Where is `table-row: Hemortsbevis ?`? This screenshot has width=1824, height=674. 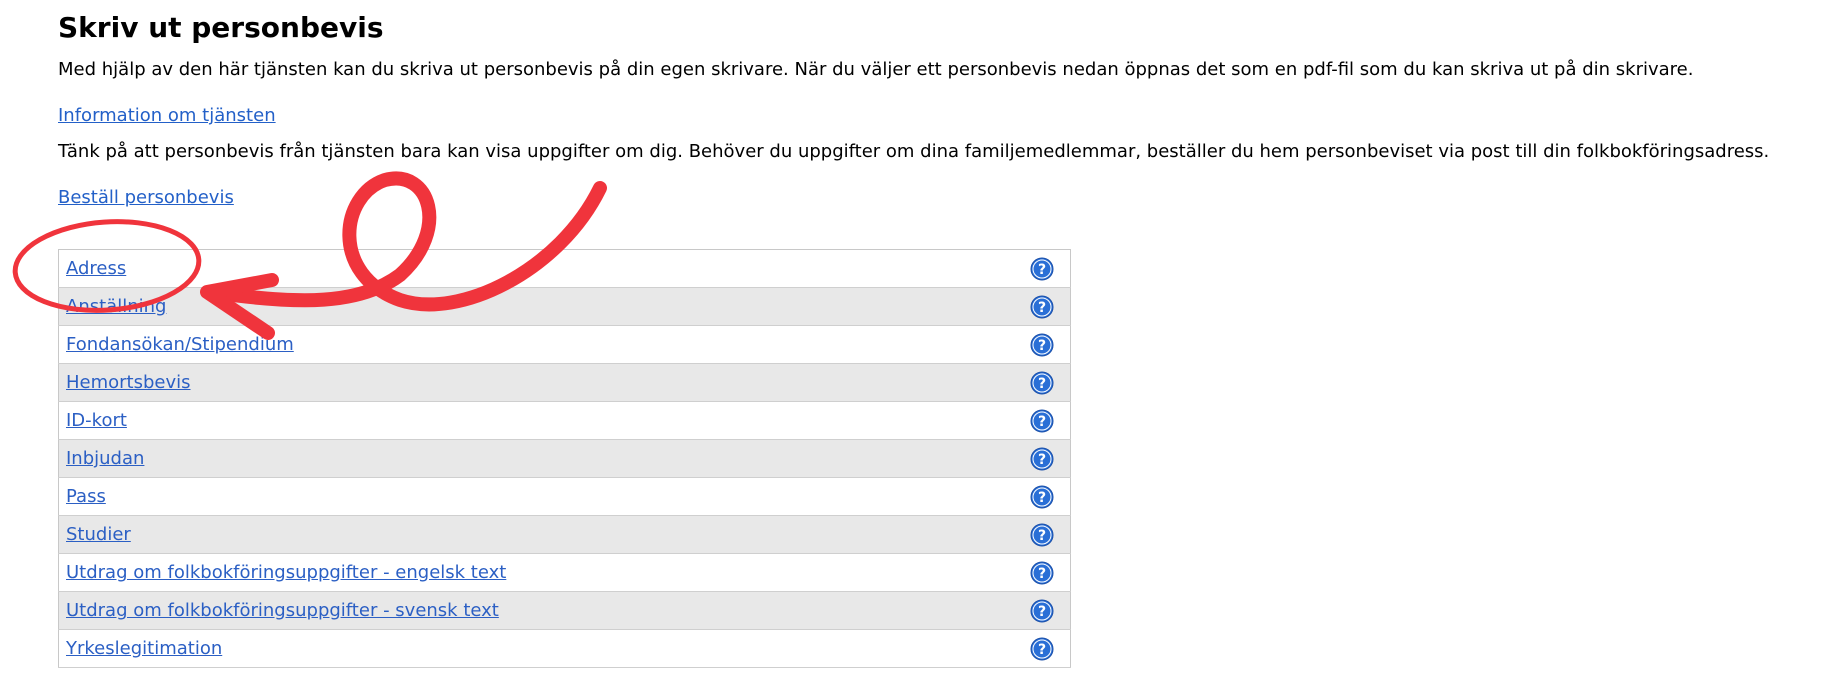 table-row: Hemortsbevis ? is located at coordinates (564, 382).